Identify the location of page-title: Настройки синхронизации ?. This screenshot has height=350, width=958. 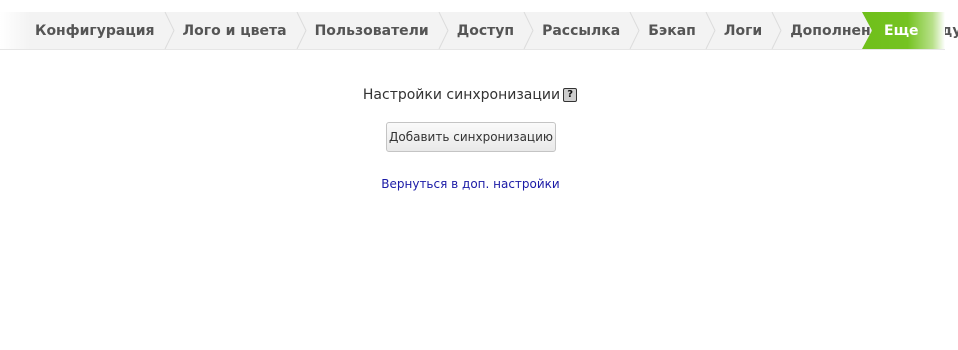
(470, 95).